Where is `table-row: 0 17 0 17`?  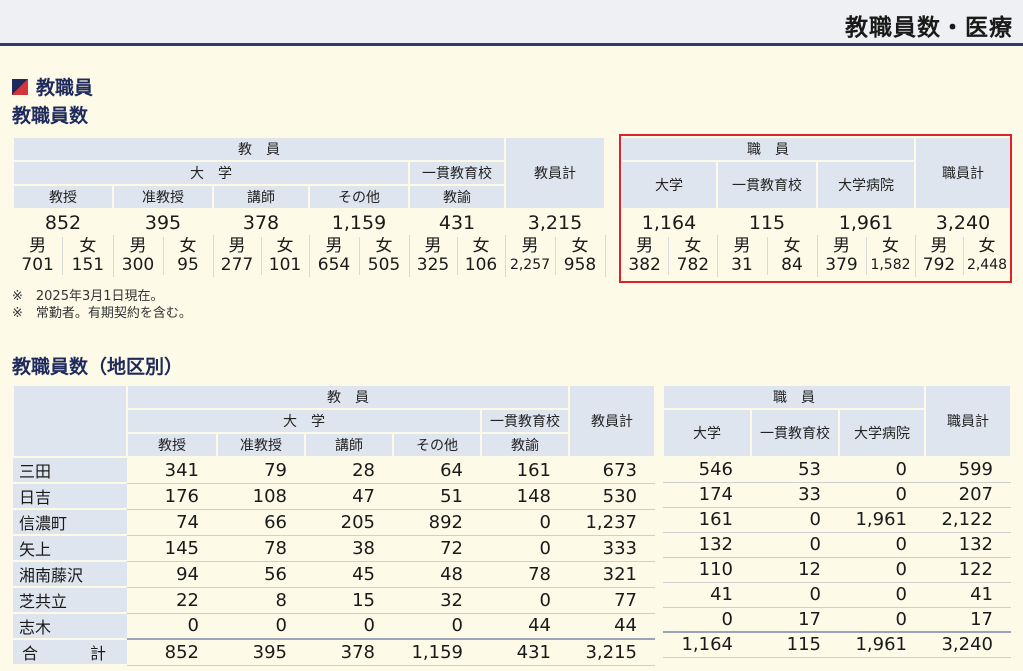 table-row: 0 17 0 17 is located at coordinates (837, 620).